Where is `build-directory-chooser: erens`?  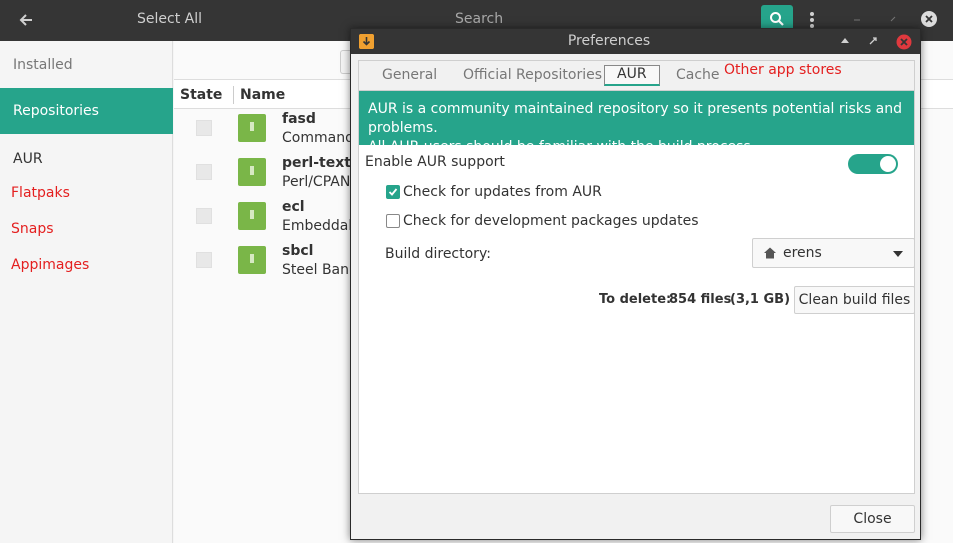
build-directory-chooser: erens is located at coordinates (833, 253).